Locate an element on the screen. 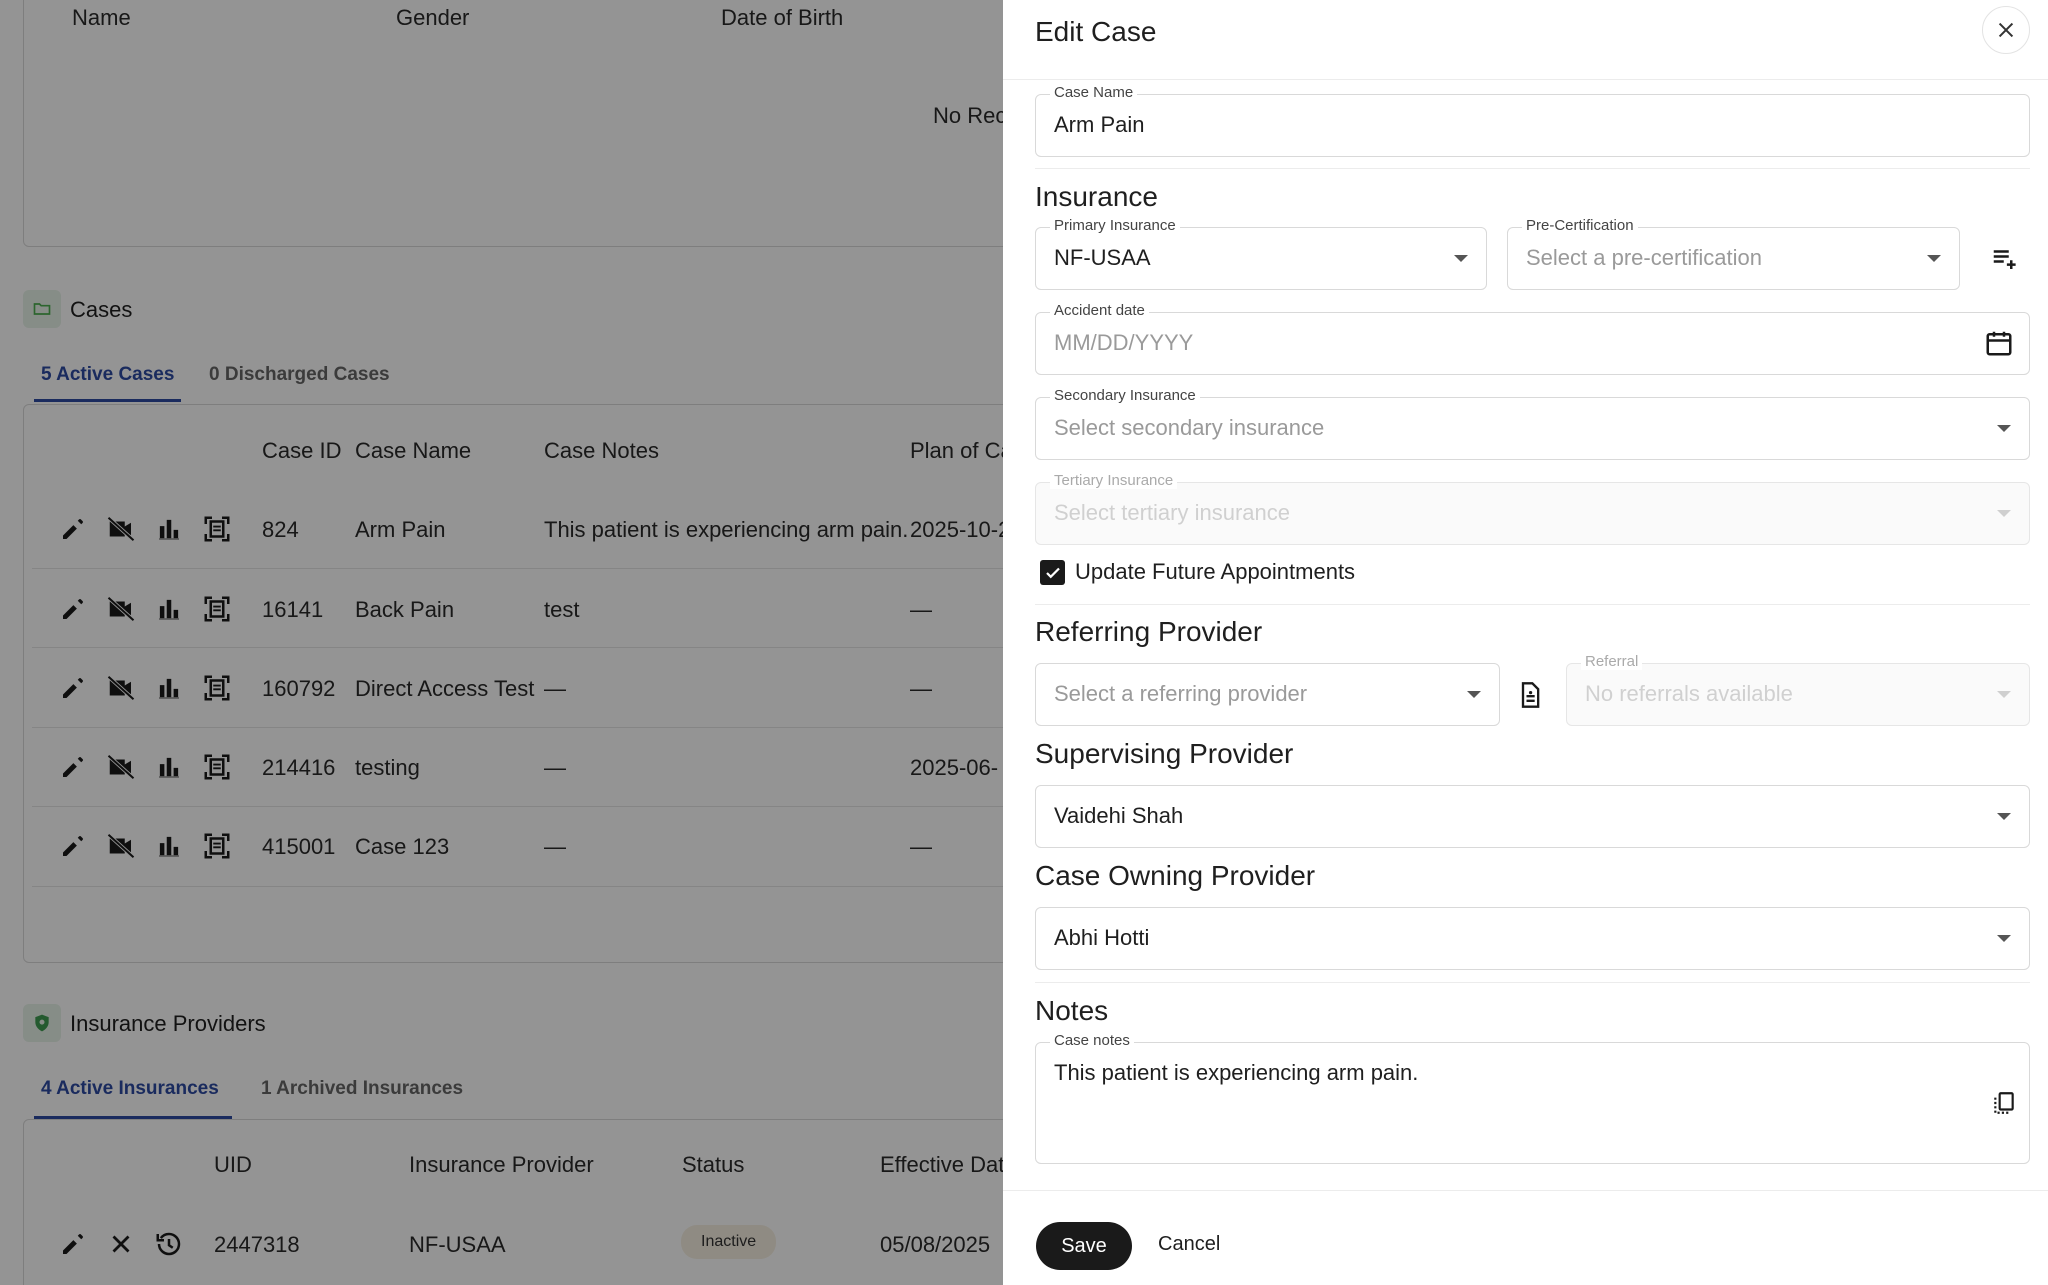 The image size is (2048, 1285). case-name-label: Case Name is located at coordinates (1094, 92).